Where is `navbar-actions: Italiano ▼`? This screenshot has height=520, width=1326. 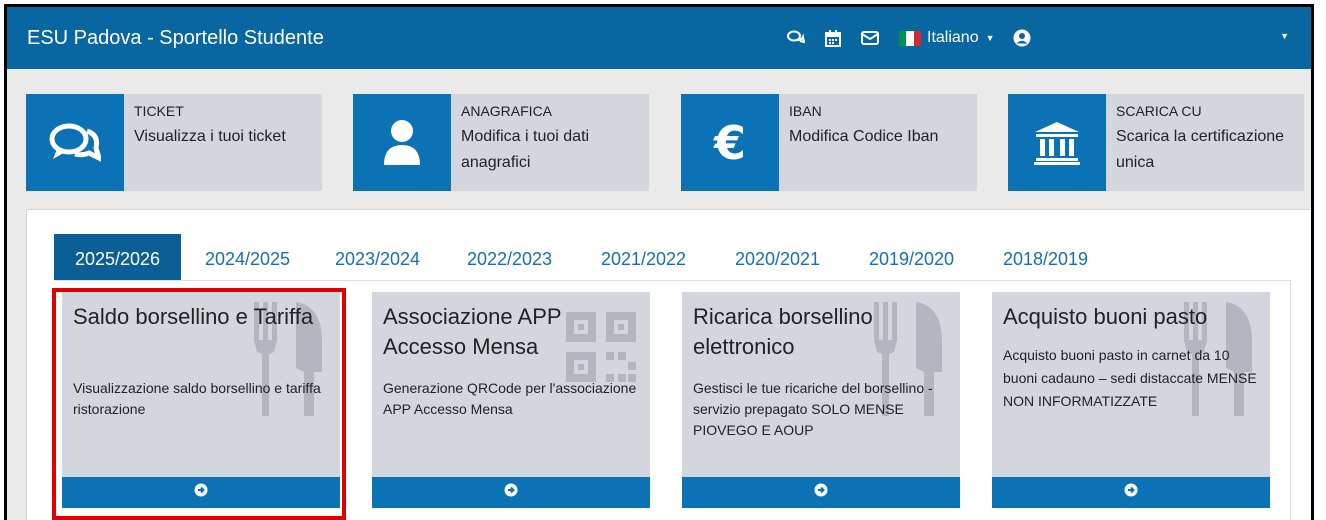
navbar-actions: Italiano ▼ is located at coordinates (919, 38).